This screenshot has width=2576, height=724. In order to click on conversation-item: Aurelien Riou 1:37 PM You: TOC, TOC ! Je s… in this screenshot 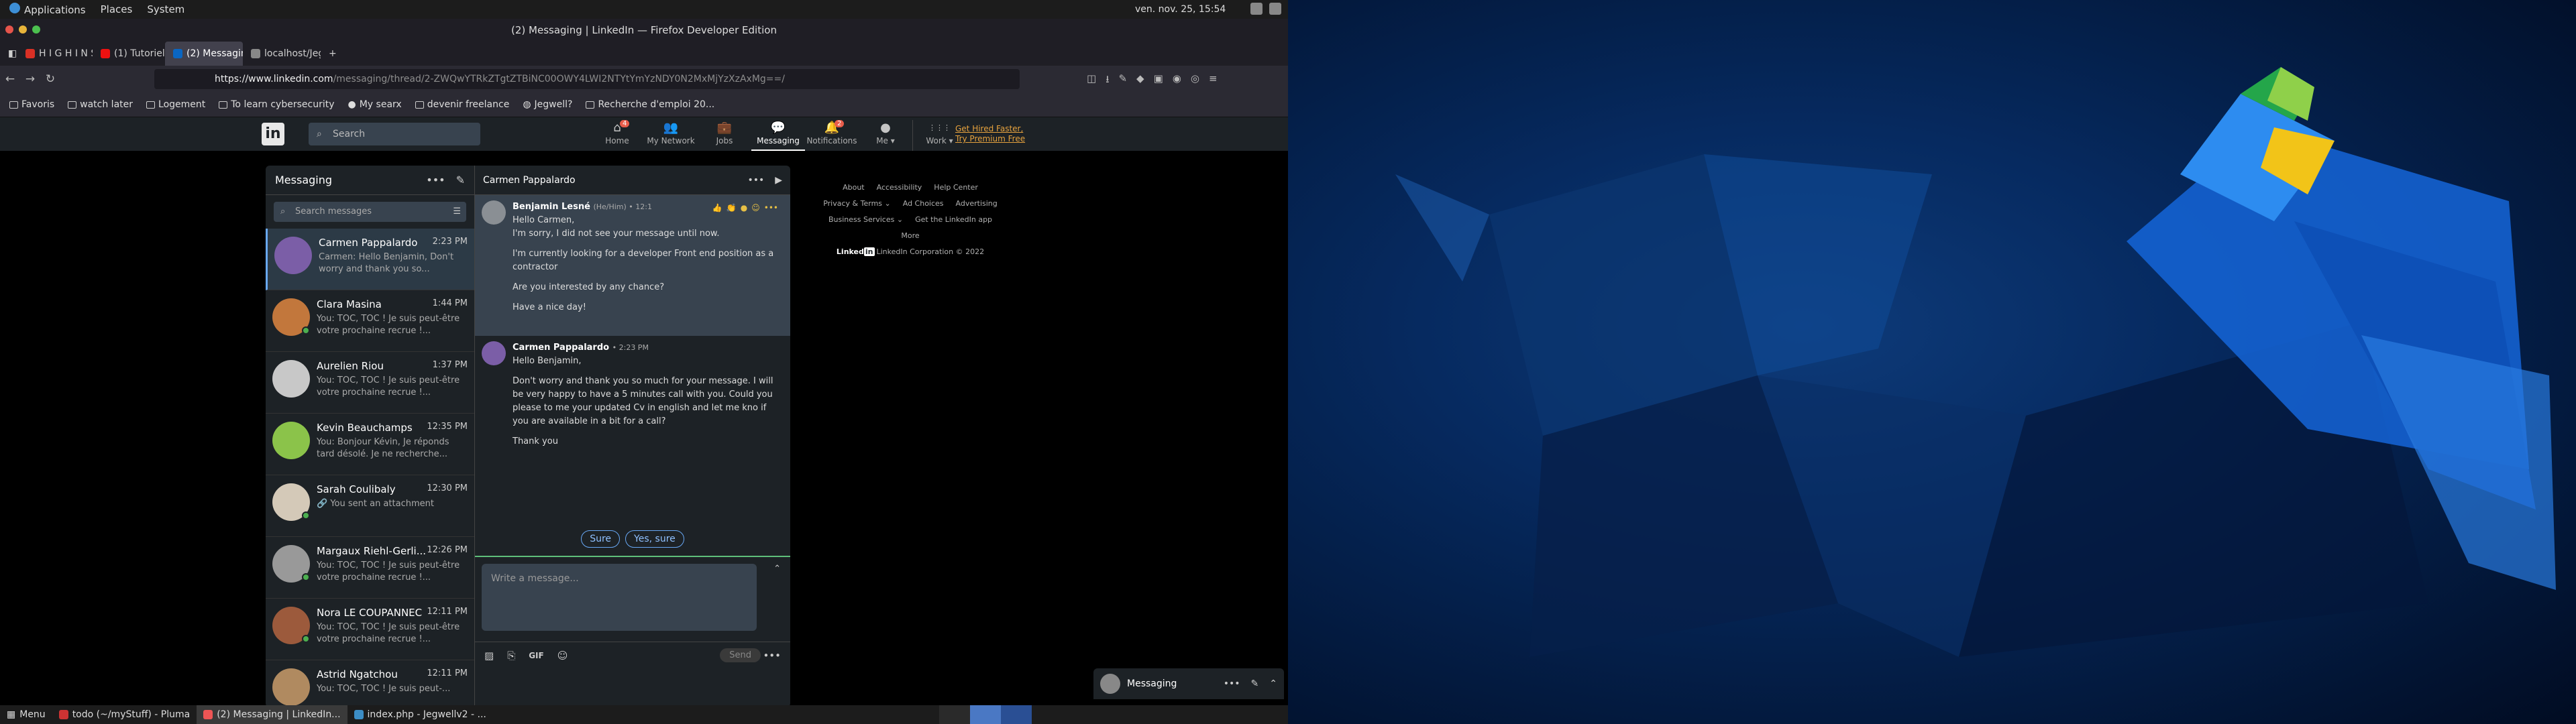, I will do `click(370, 383)`.